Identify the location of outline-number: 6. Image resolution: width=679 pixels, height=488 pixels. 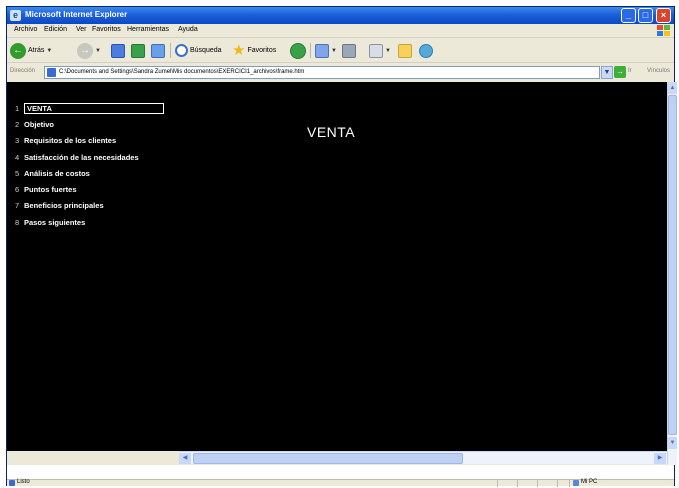
(17, 190).